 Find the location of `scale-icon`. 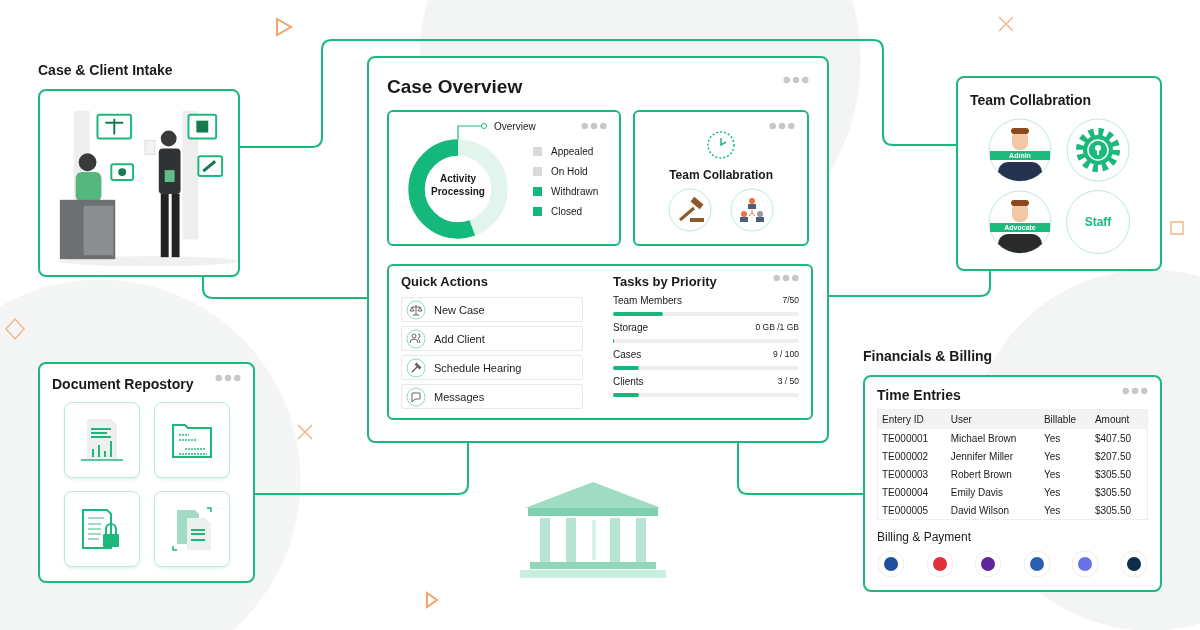

scale-icon is located at coordinates (416, 309).